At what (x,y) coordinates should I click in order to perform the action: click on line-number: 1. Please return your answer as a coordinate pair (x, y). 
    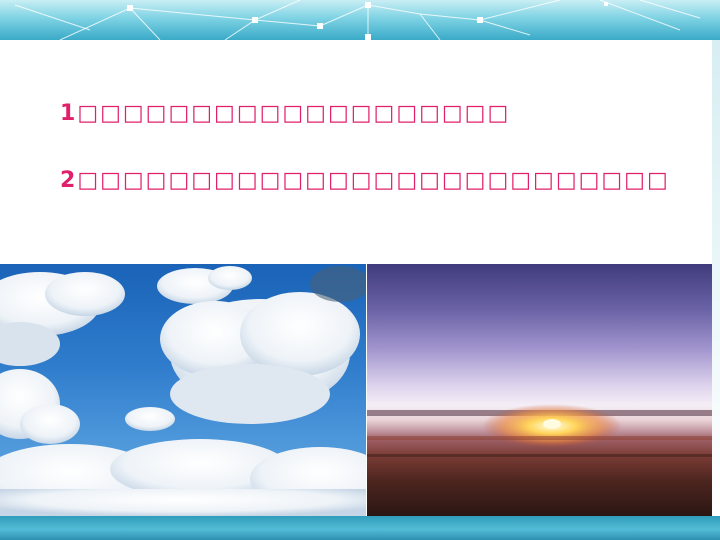
    Looking at the image, I should click on (69, 113).